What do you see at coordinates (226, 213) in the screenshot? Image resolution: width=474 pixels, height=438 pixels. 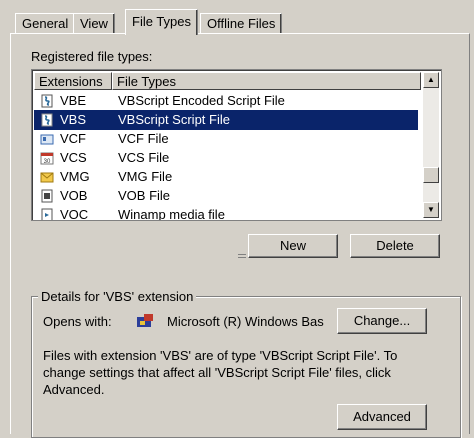 I see `list-item: VOC Winamp media file` at bounding box center [226, 213].